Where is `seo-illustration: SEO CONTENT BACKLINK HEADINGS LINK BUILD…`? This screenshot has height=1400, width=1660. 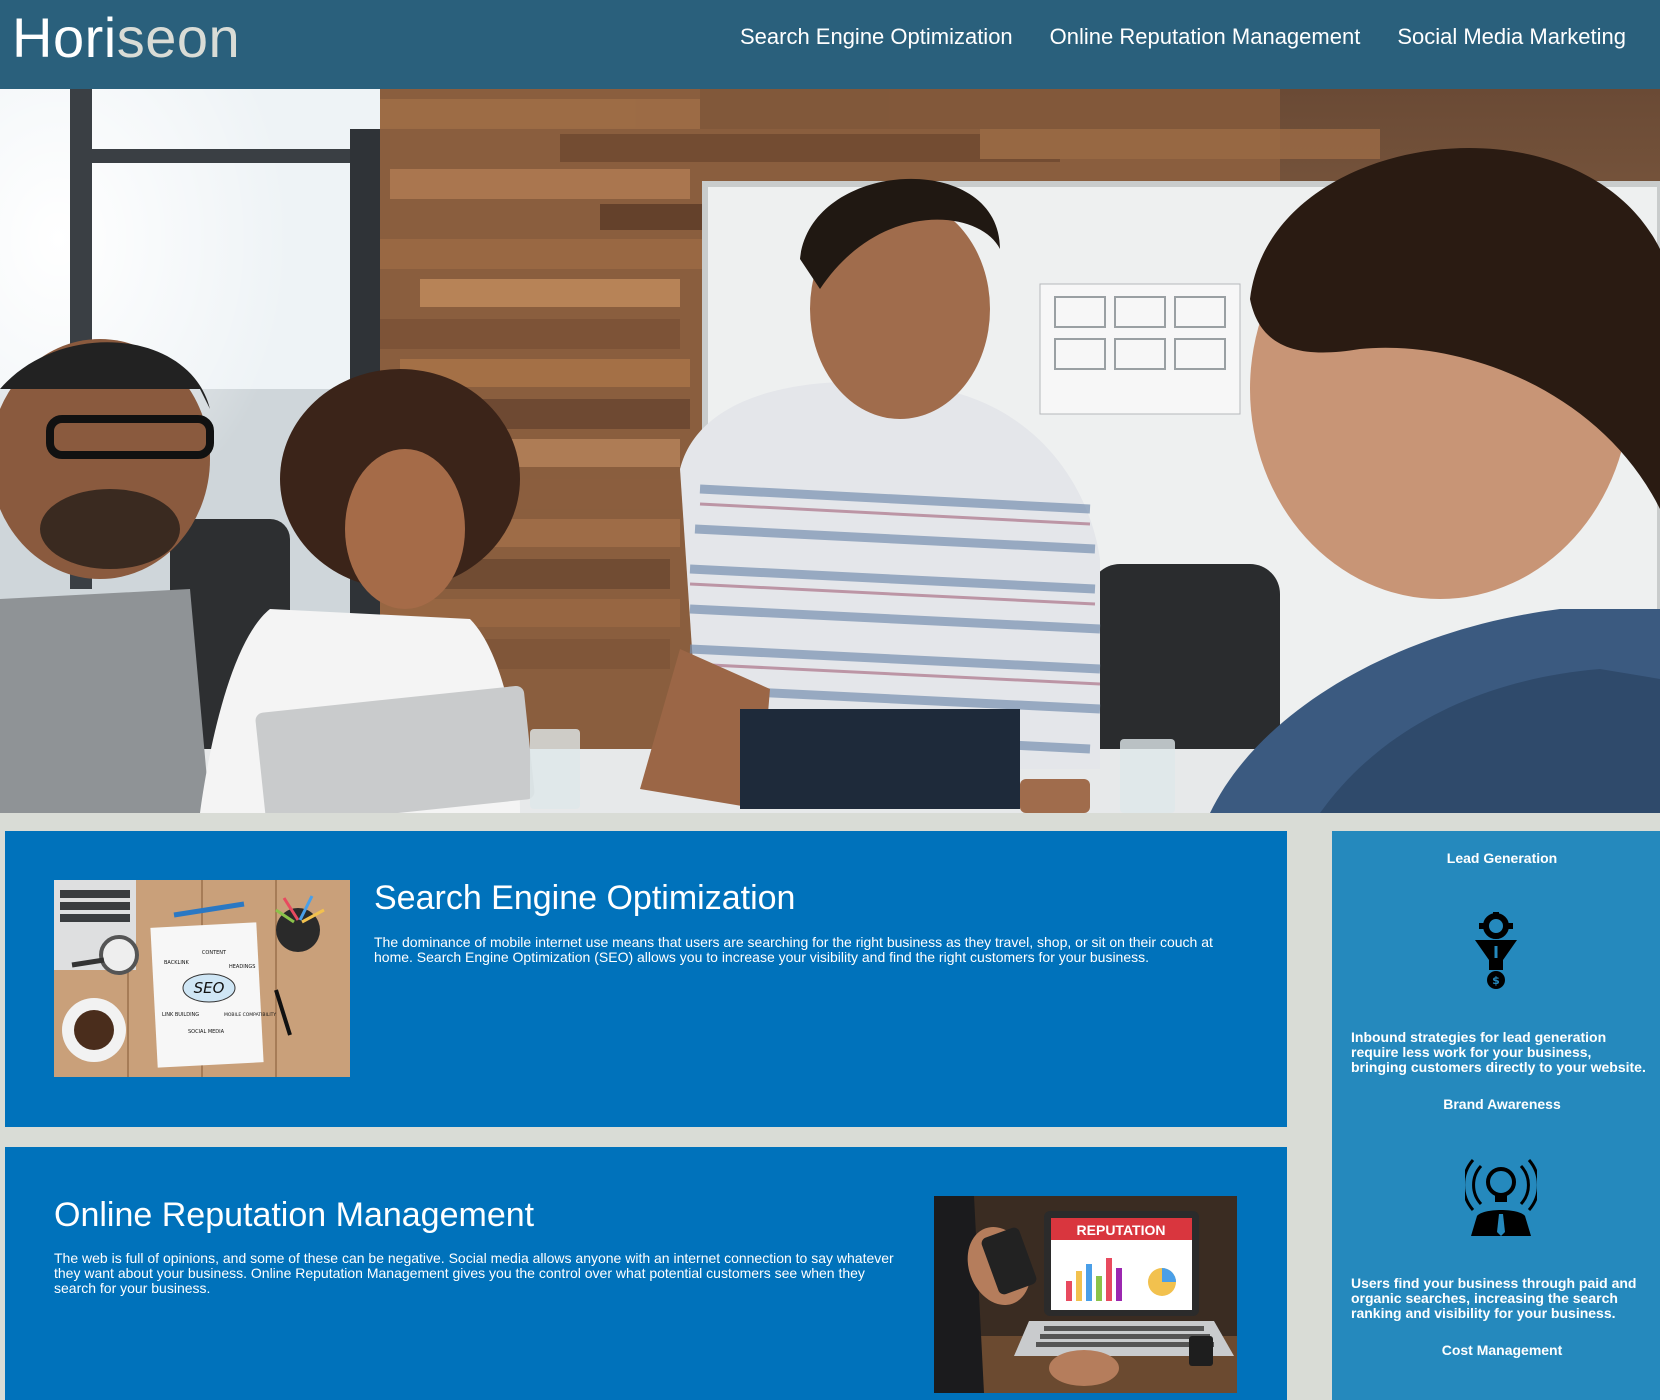
seo-illustration: SEO CONTENT BACKLINK HEADINGS LINK BUILD… is located at coordinates (202, 978).